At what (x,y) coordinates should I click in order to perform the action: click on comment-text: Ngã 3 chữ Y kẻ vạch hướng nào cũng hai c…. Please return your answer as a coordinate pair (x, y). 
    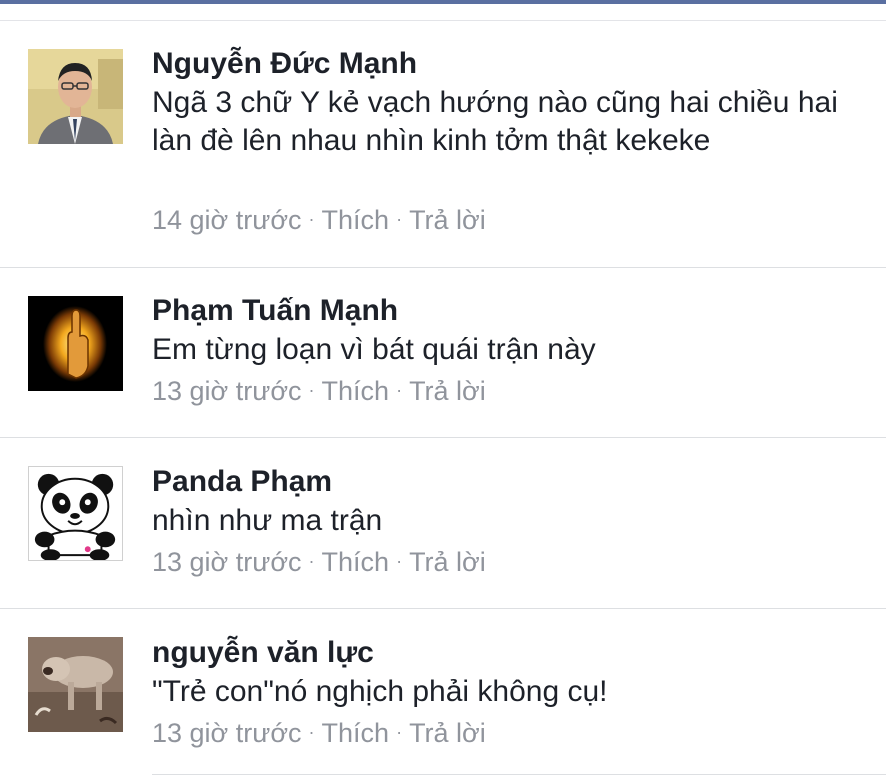
    Looking at the image, I should click on (495, 121).